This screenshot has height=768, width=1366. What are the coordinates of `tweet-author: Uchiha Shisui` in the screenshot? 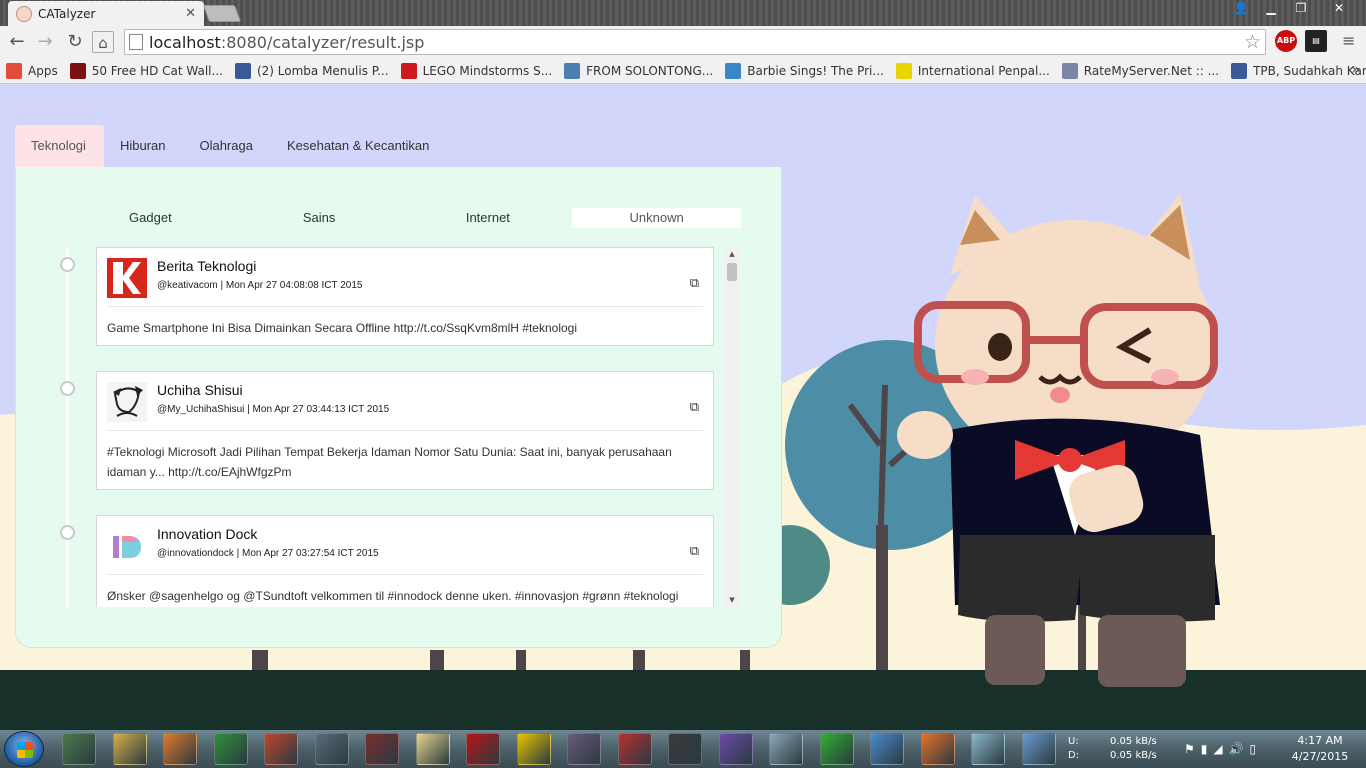 It's located at (200, 390).